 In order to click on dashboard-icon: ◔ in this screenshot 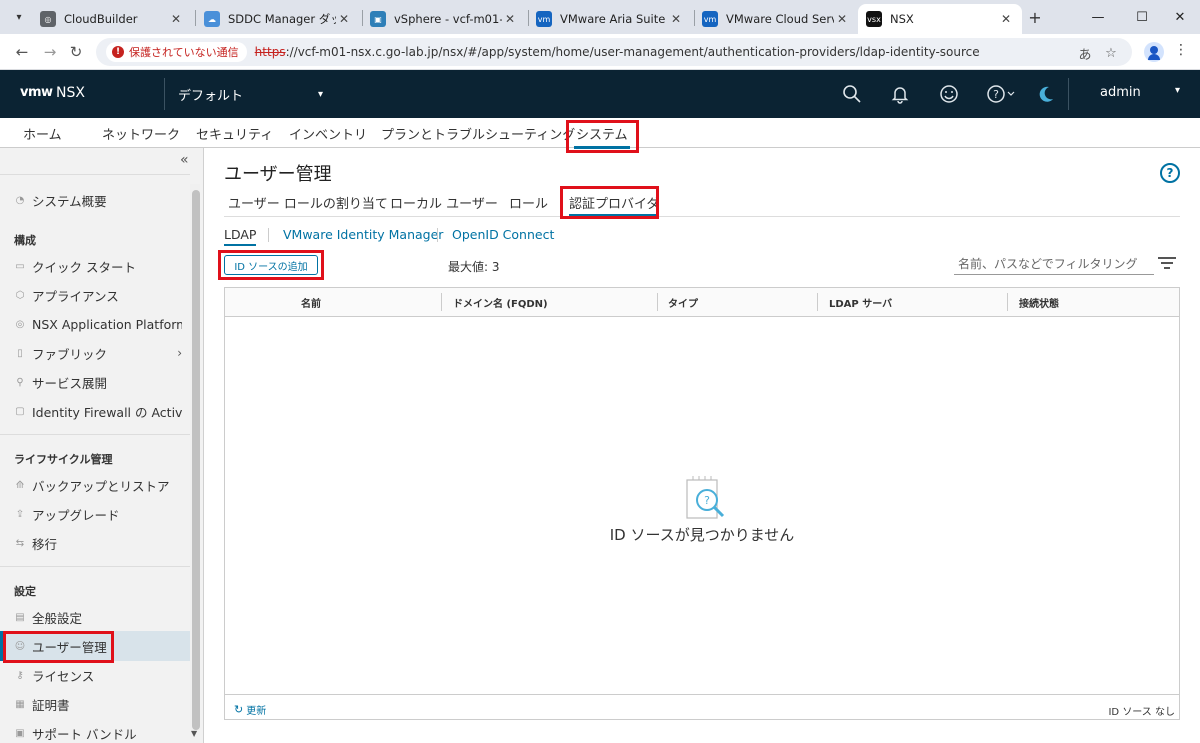, I will do `click(20, 200)`.